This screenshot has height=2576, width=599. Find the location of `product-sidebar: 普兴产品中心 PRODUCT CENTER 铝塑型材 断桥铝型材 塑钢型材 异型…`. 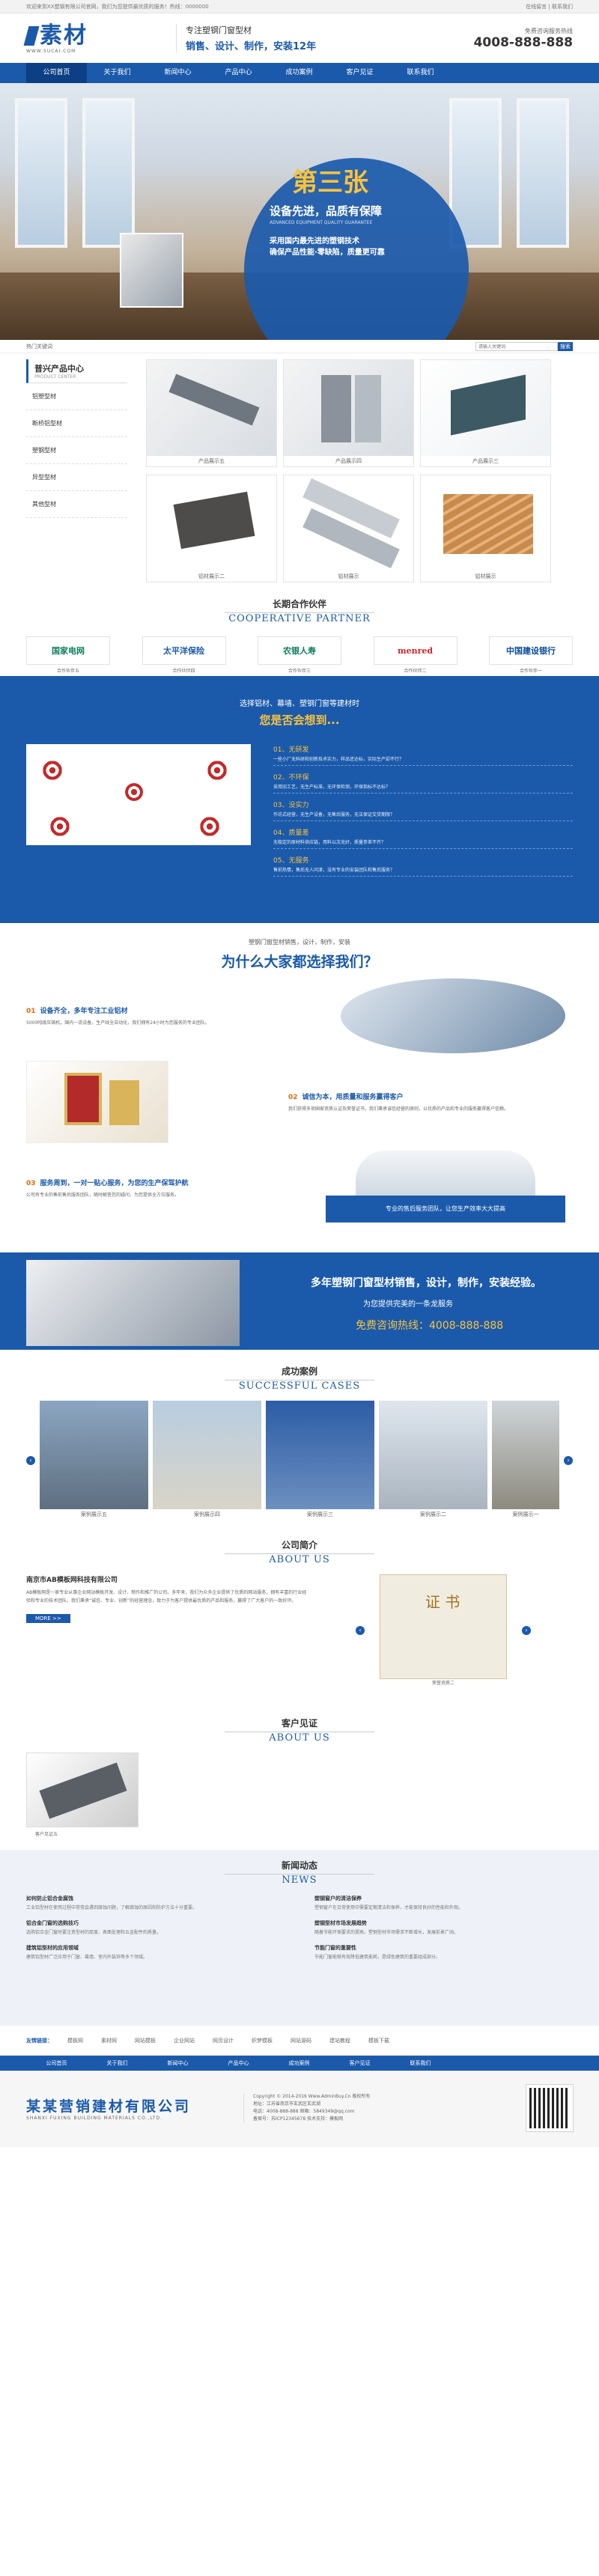

product-sidebar: 普兴产品中心 PRODUCT CENTER 铝塑型材 断桥铝型材 塑钢型材 异型… is located at coordinates (76, 470).